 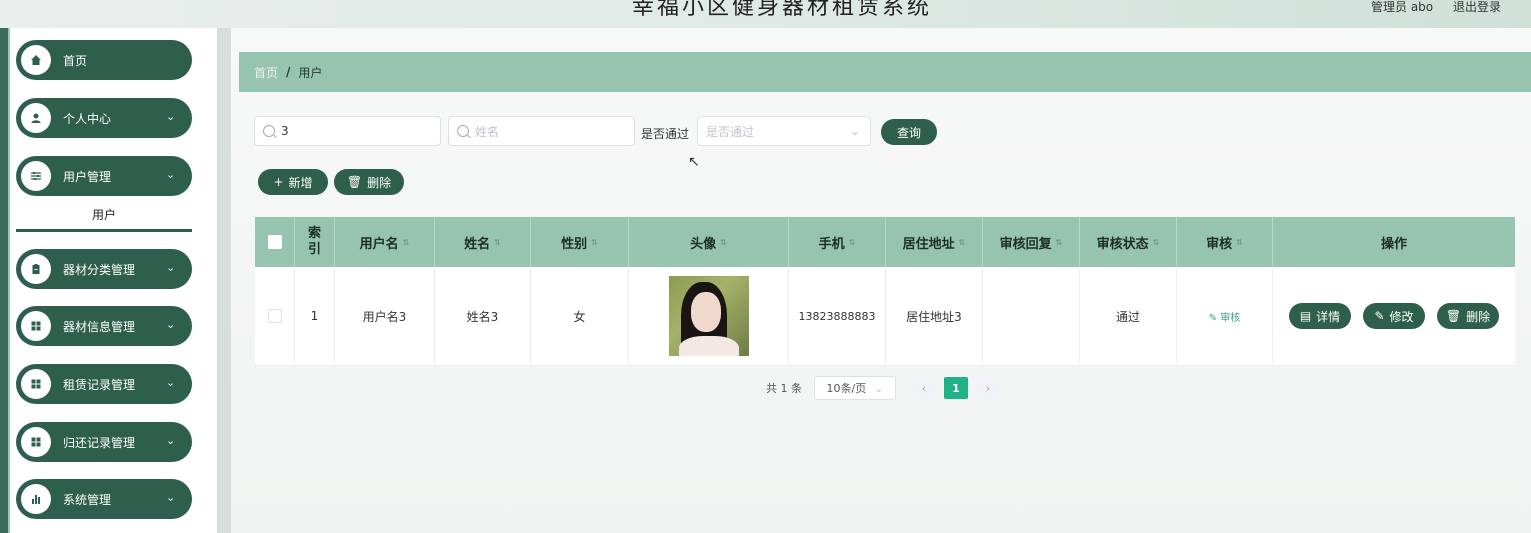 I want to click on sidebar-divider, so click(x=224, y=280).